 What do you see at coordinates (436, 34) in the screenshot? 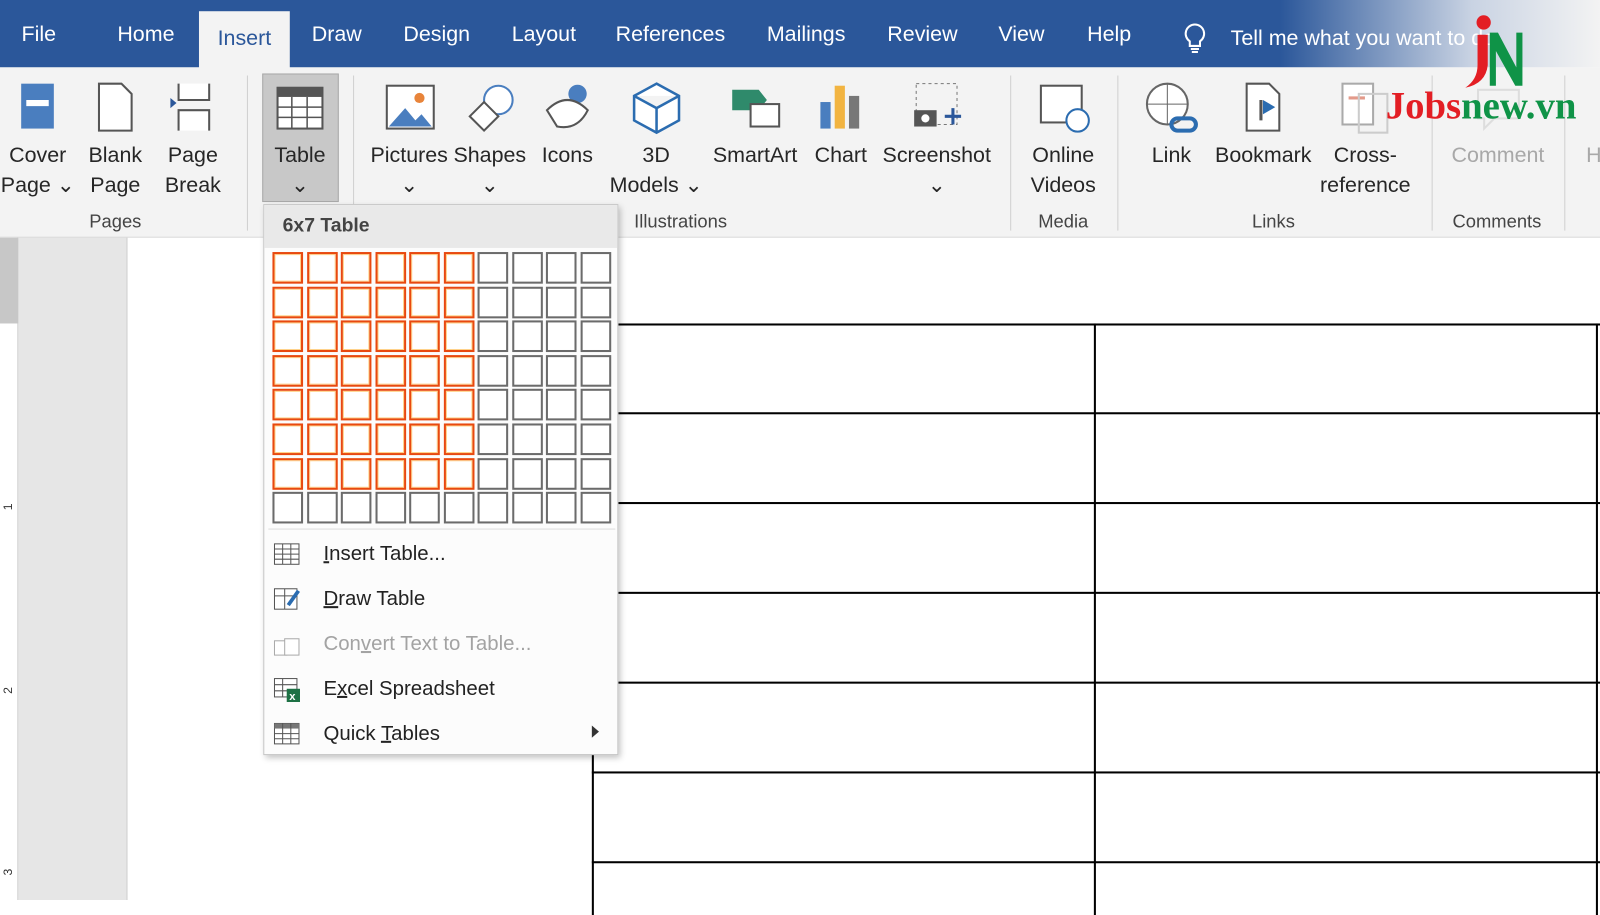
I see `tab-design: Design` at bounding box center [436, 34].